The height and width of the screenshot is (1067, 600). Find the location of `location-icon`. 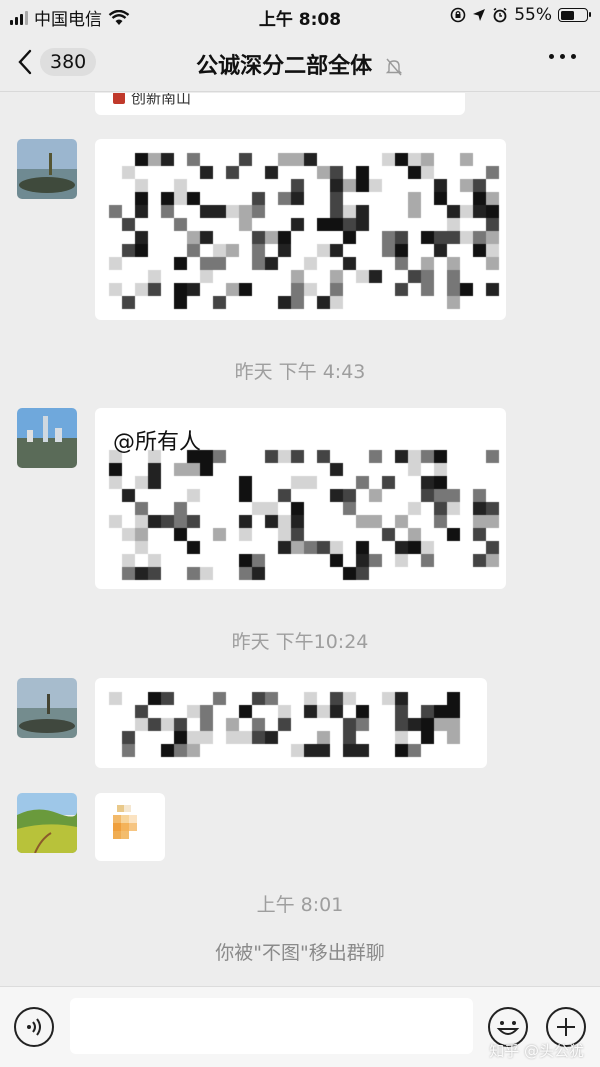

location-icon is located at coordinates (479, 15).